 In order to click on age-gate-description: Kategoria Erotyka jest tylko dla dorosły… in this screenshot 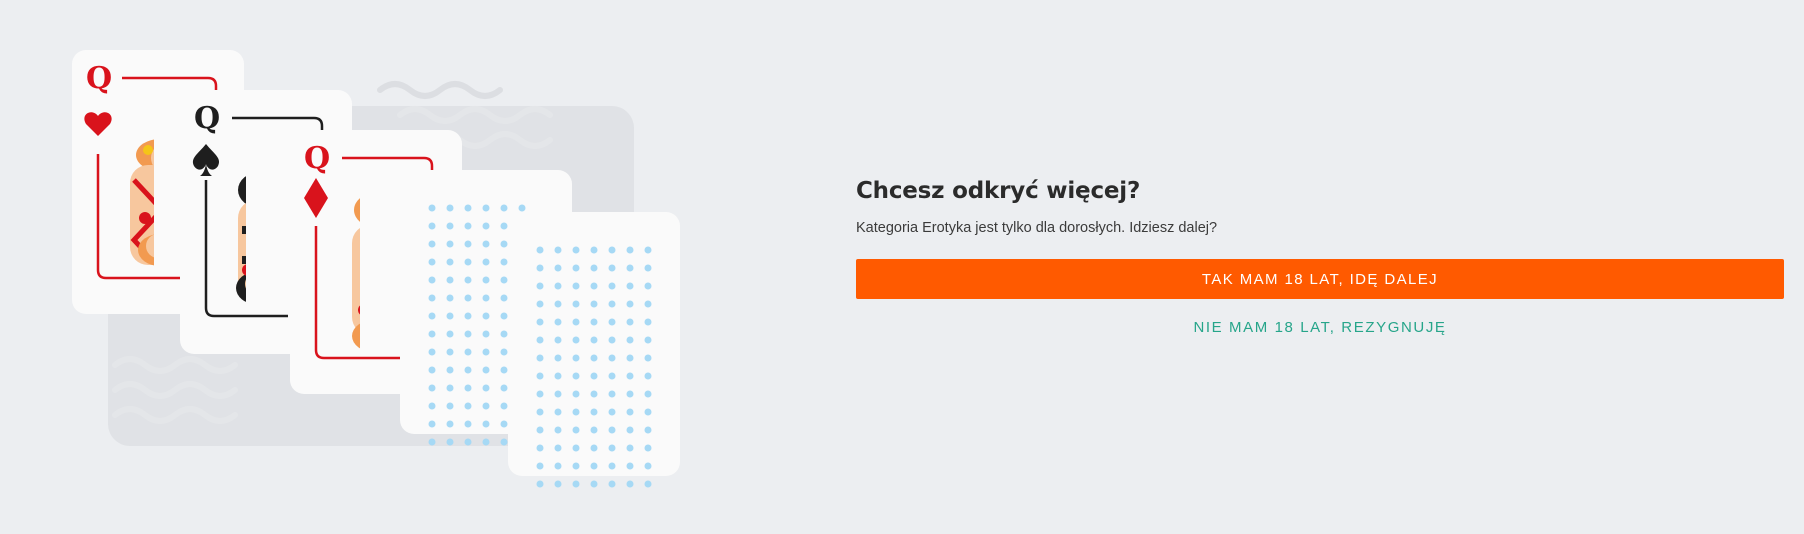, I will do `click(1037, 228)`.